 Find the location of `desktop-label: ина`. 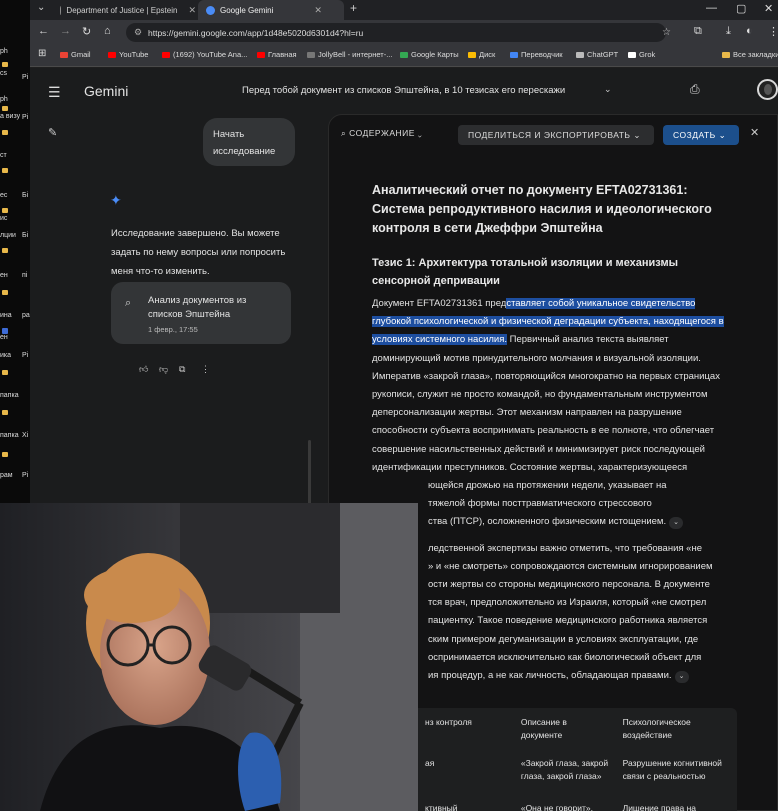

desktop-label: ина is located at coordinates (6, 315).